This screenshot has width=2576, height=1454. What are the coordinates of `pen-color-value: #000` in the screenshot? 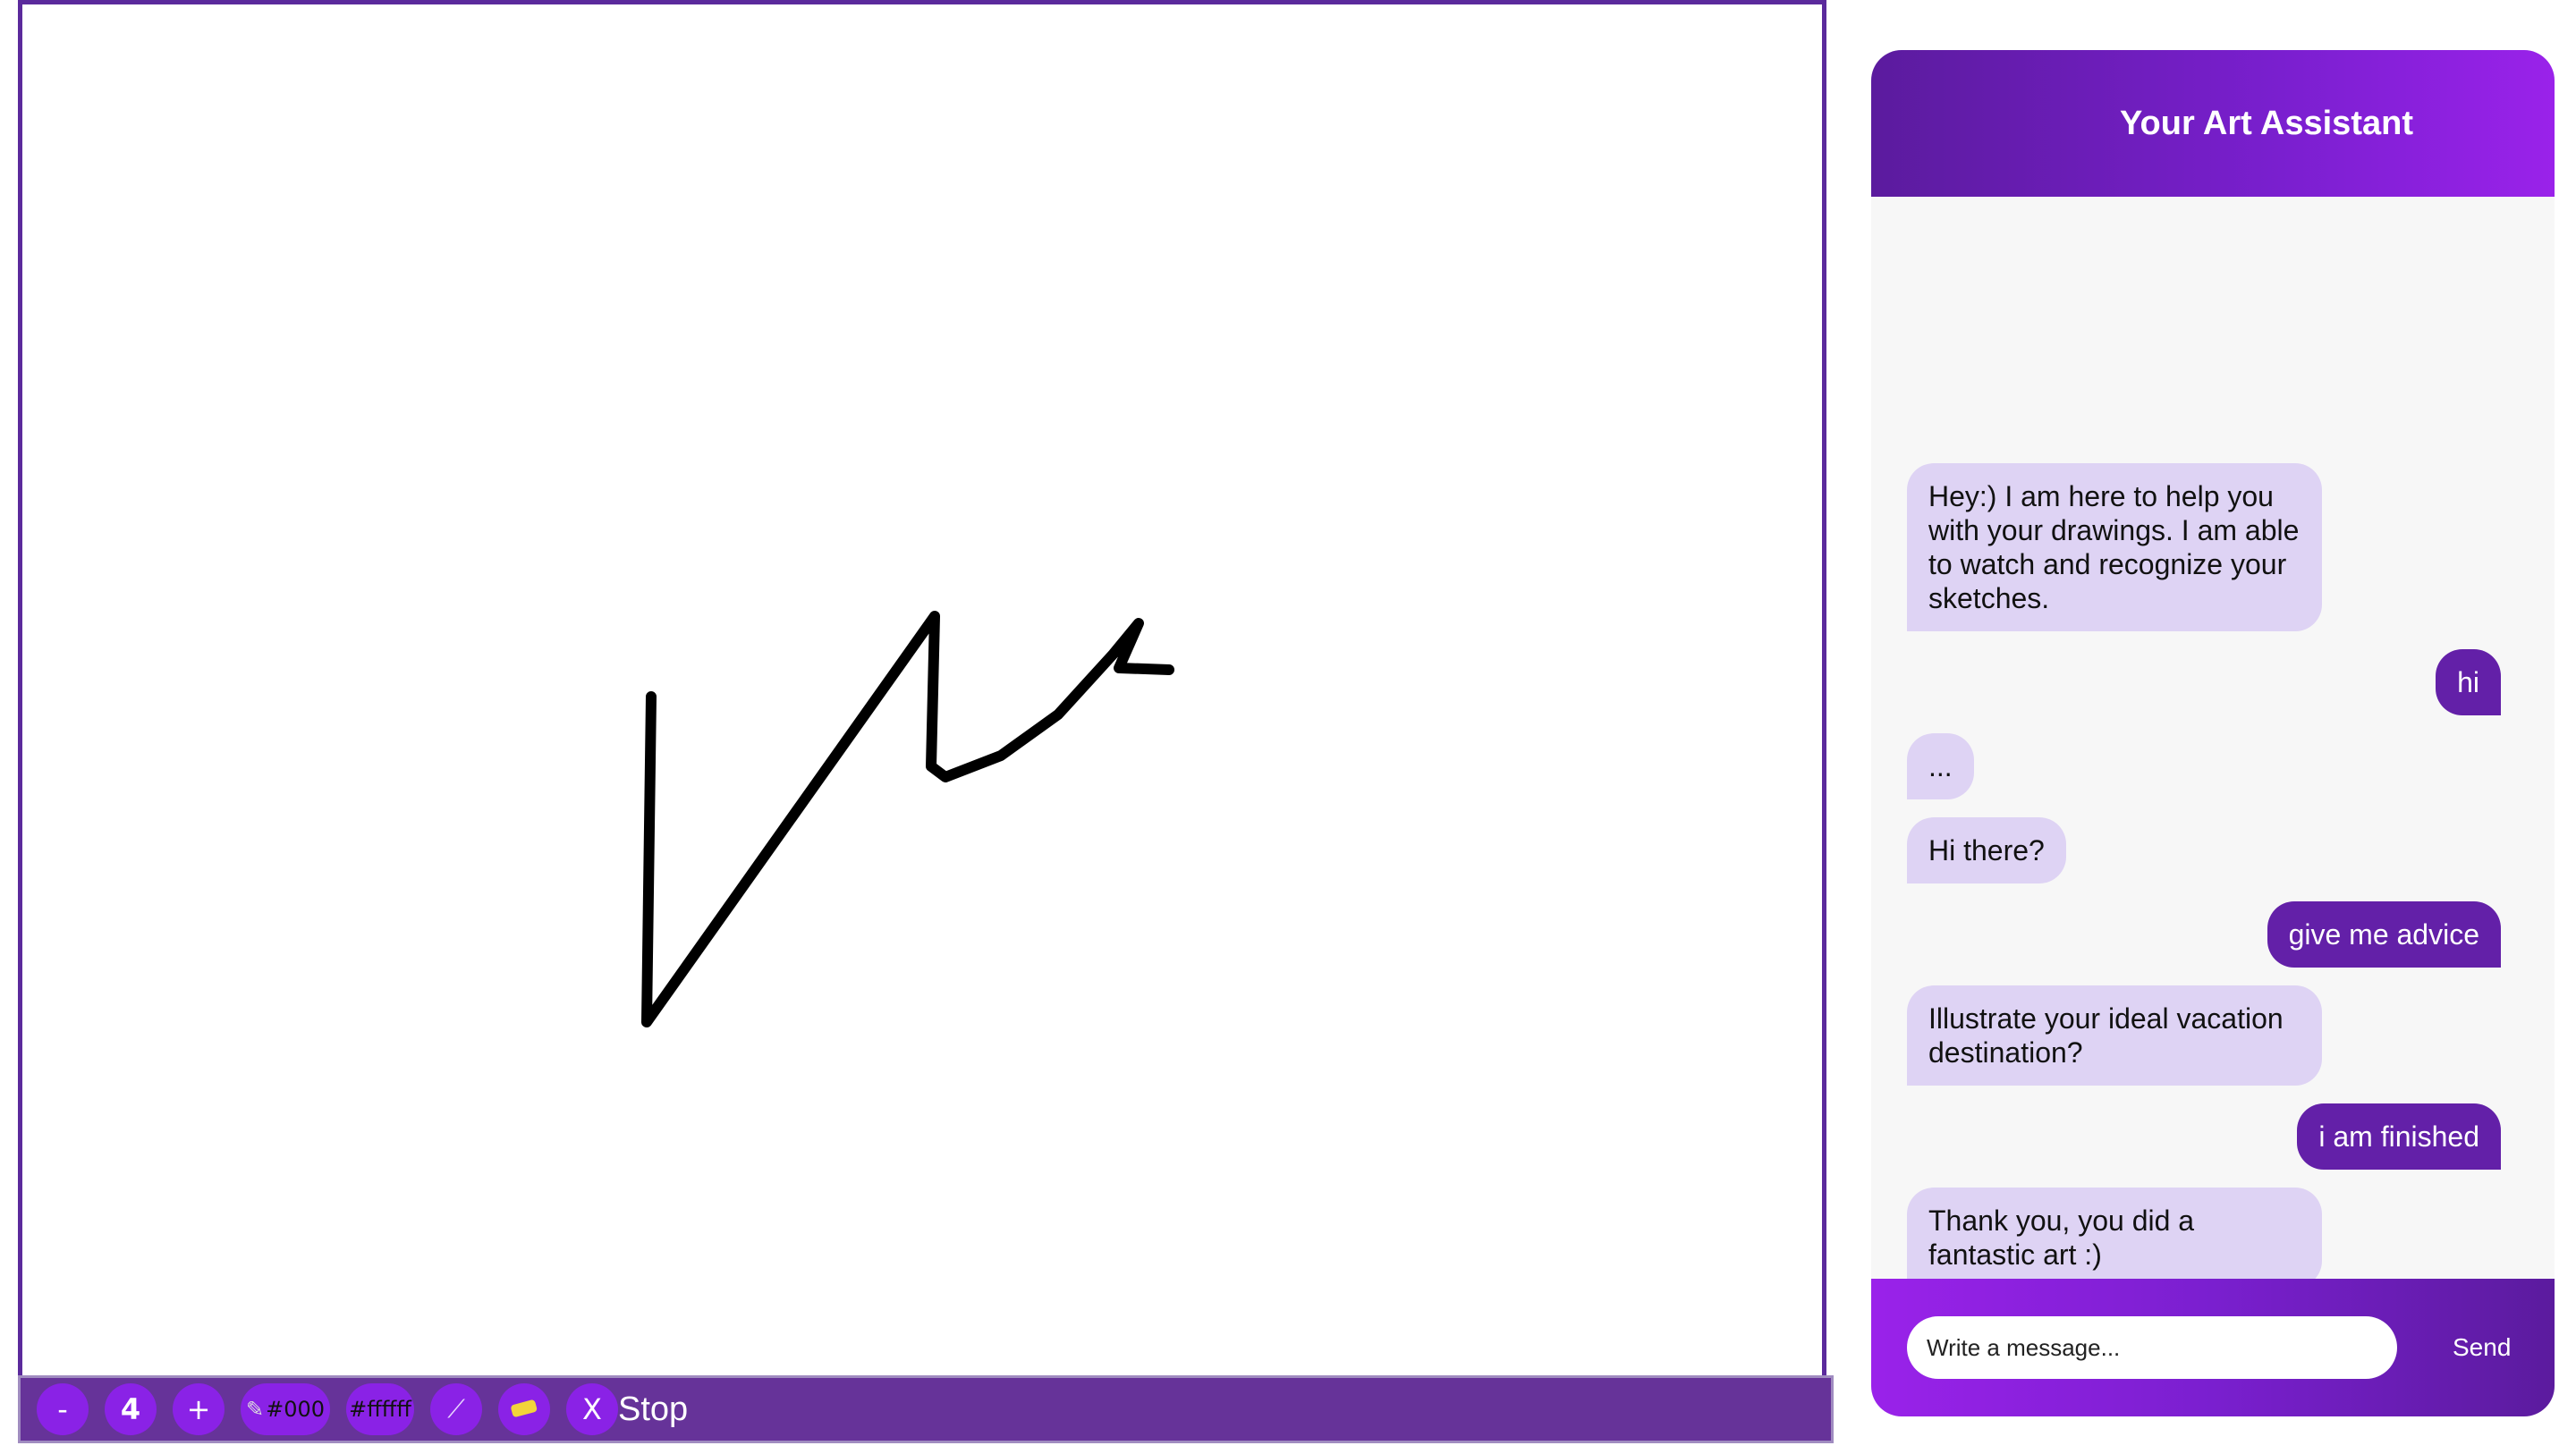 It's located at (296, 1410).